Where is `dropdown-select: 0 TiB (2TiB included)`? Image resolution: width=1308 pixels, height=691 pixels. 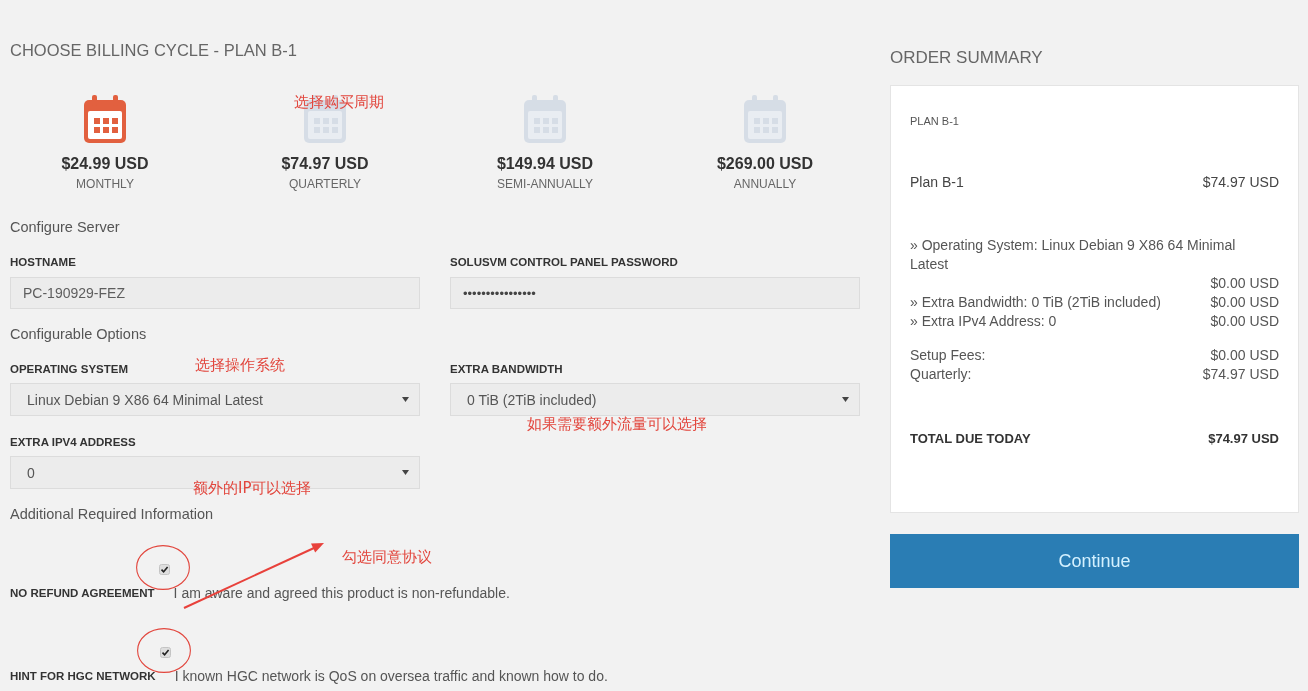 dropdown-select: 0 TiB (2TiB included) is located at coordinates (655, 399).